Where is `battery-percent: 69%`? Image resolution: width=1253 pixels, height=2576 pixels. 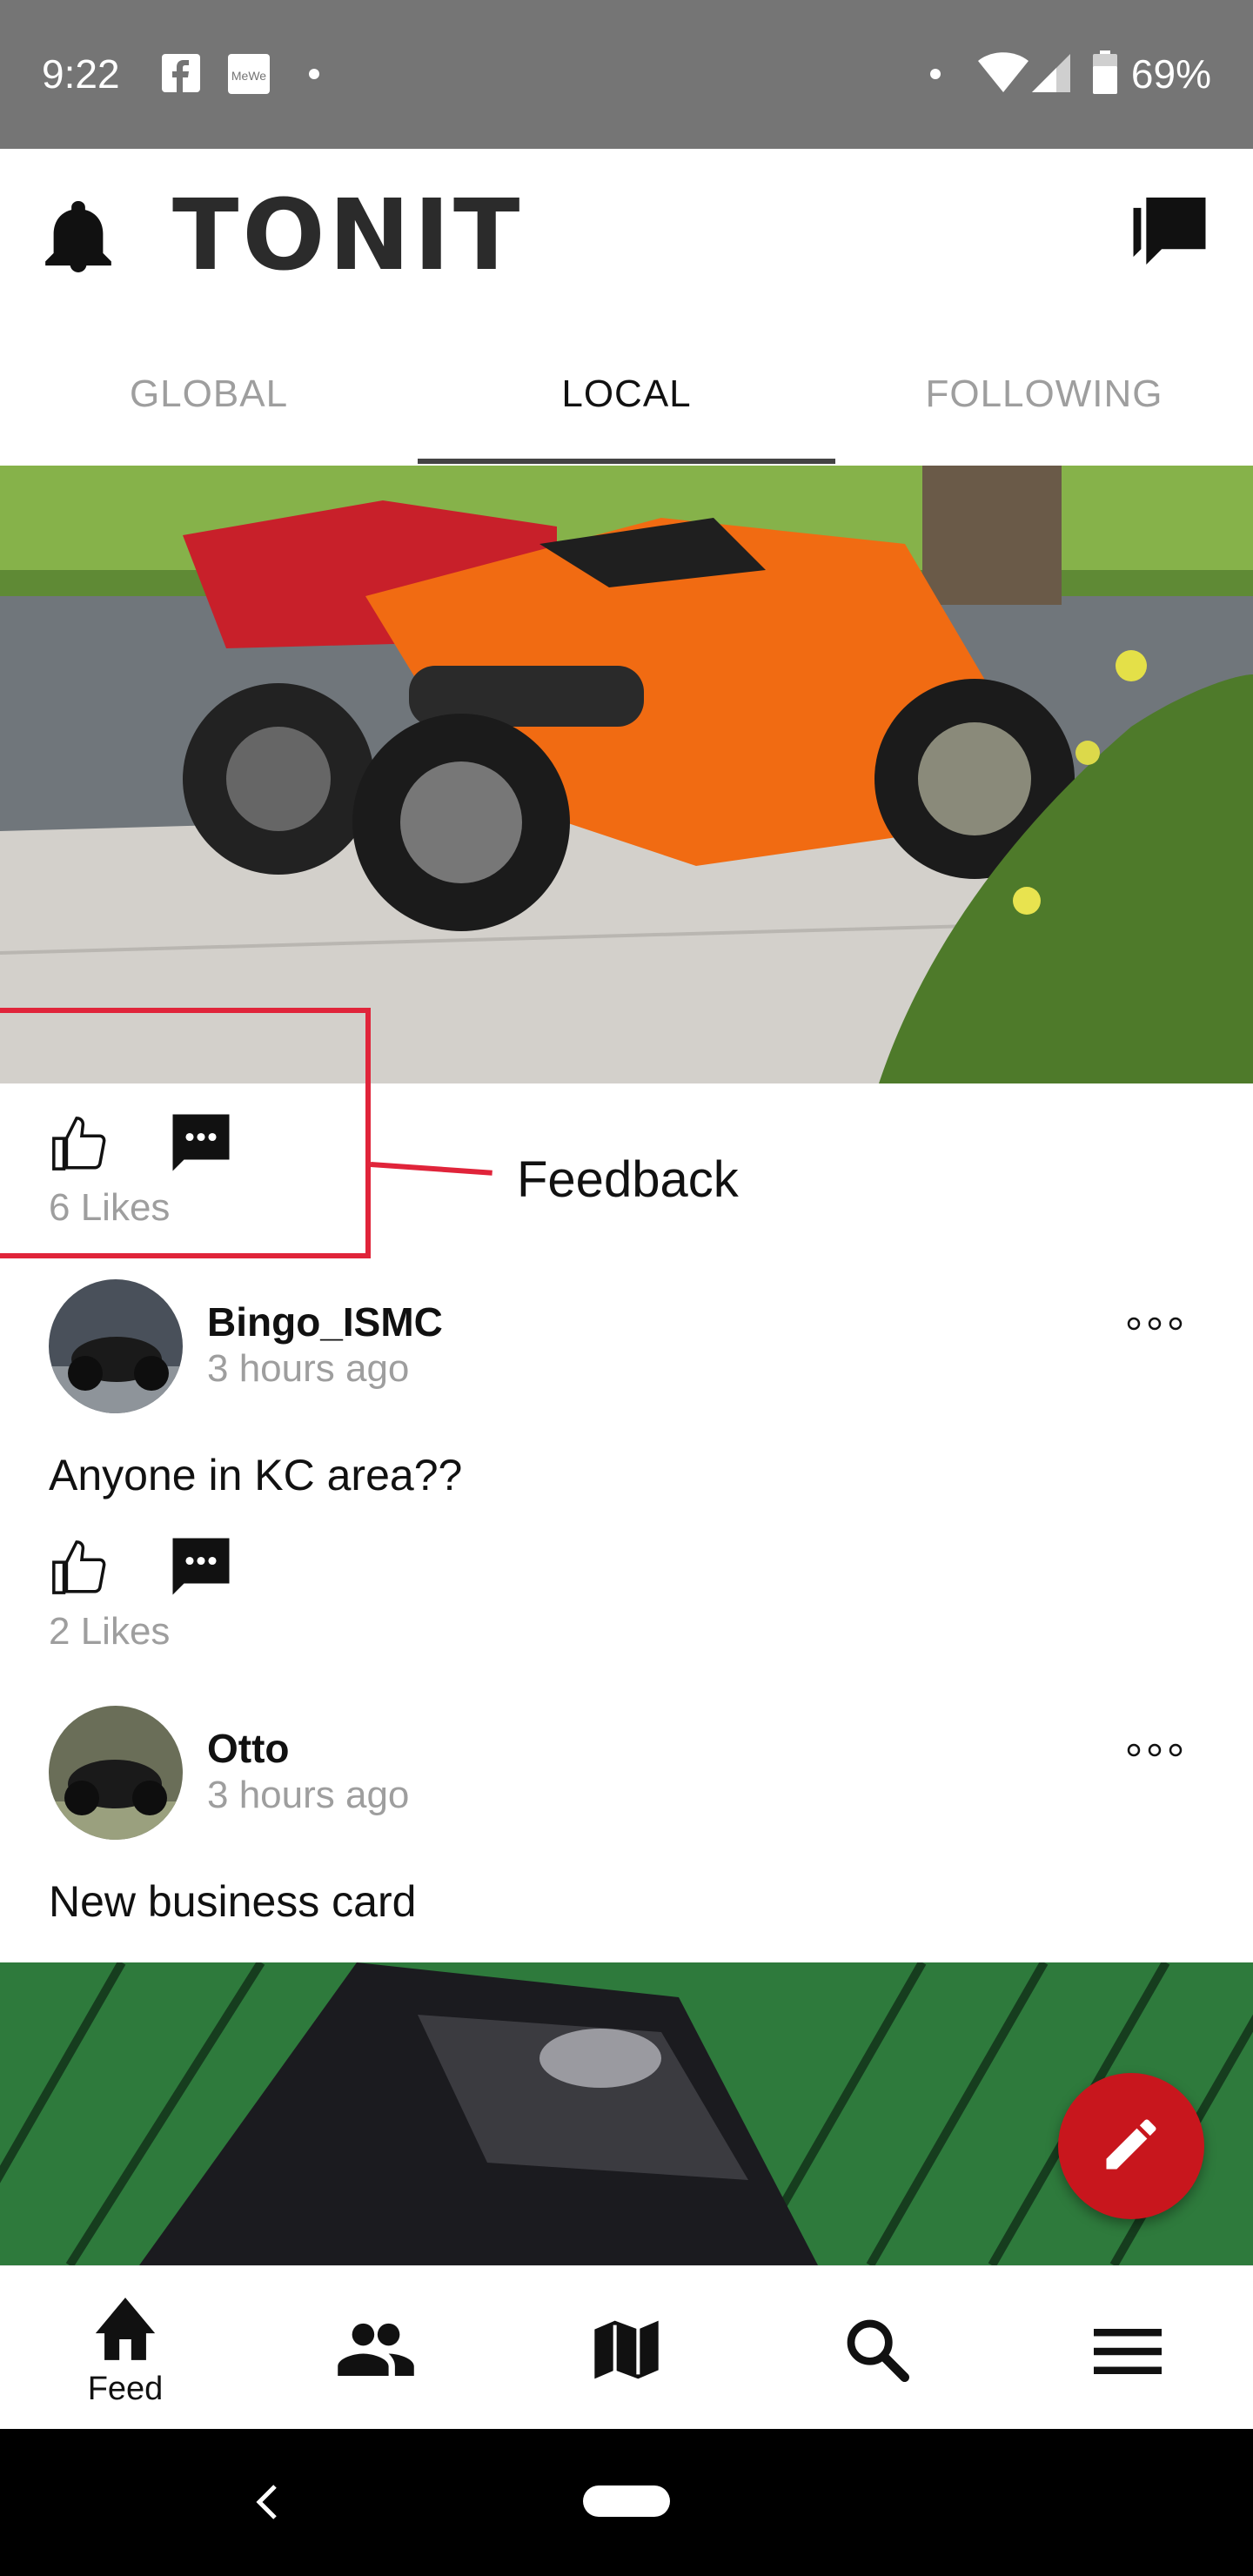 battery-percent: 69% is located at coordinates (1170, 74).